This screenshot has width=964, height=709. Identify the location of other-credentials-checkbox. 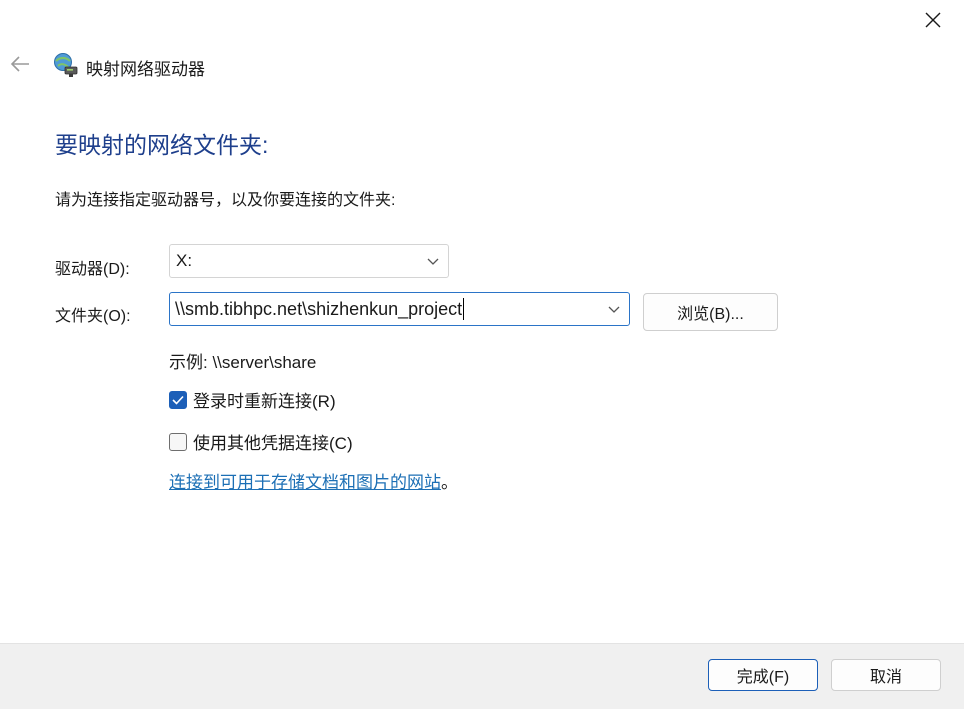
(178, 441).